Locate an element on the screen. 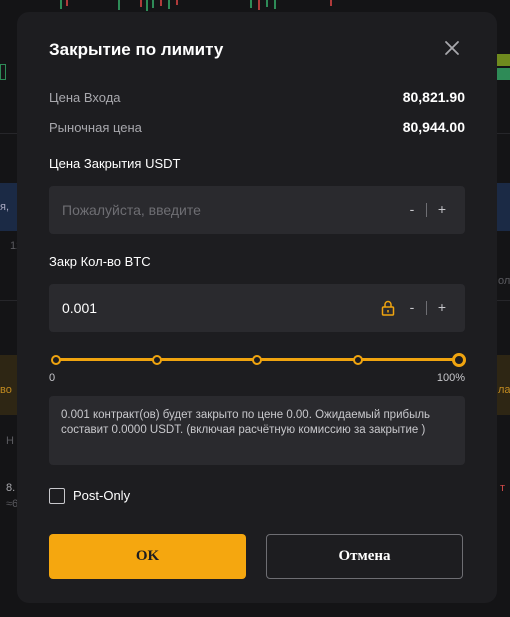 The image size is (510, 617). dialog-title: Закрытие по лимиту is located at coordinates (136, 49).